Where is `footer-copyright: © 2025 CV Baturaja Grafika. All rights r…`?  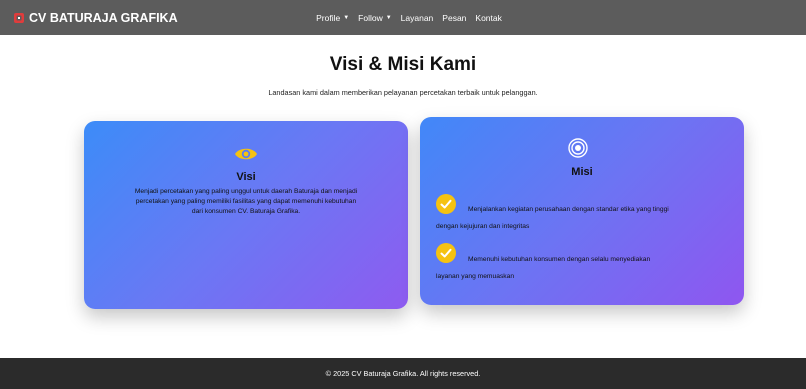 footer-copyright: © 2025 CV Baturaja Grafika. All rights r… is located at coordinates (403, 373).